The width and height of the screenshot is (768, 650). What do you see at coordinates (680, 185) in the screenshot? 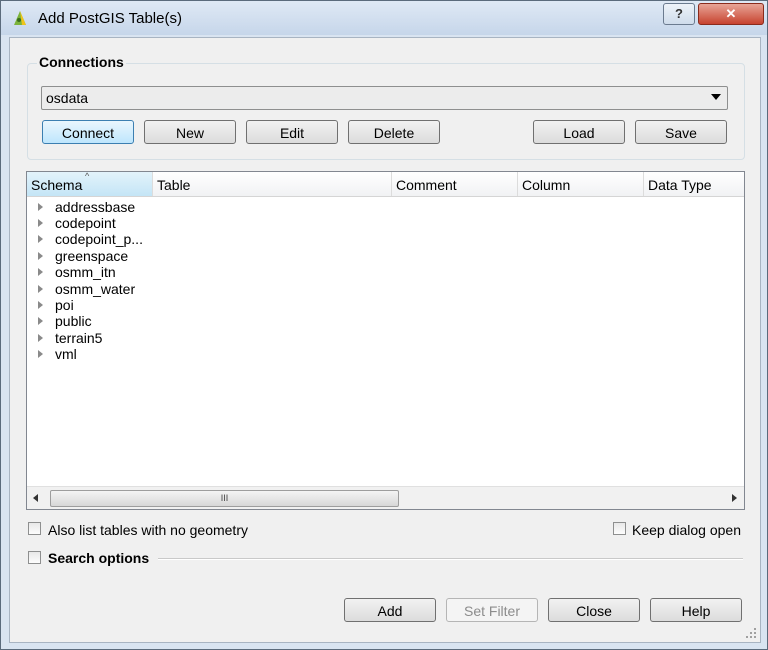
I see `column-header-data-type-label: Data Type` at bounding box center [680, 185].